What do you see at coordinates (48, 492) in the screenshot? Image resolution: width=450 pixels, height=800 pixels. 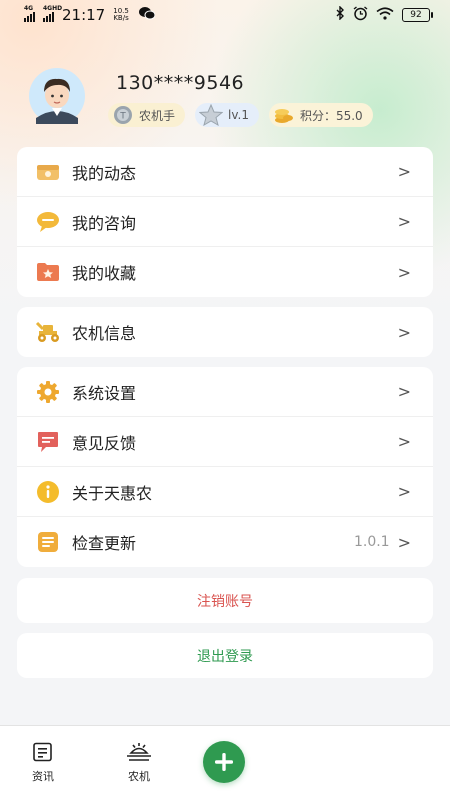 I see `info-icon` at bounding box center [48, 492].